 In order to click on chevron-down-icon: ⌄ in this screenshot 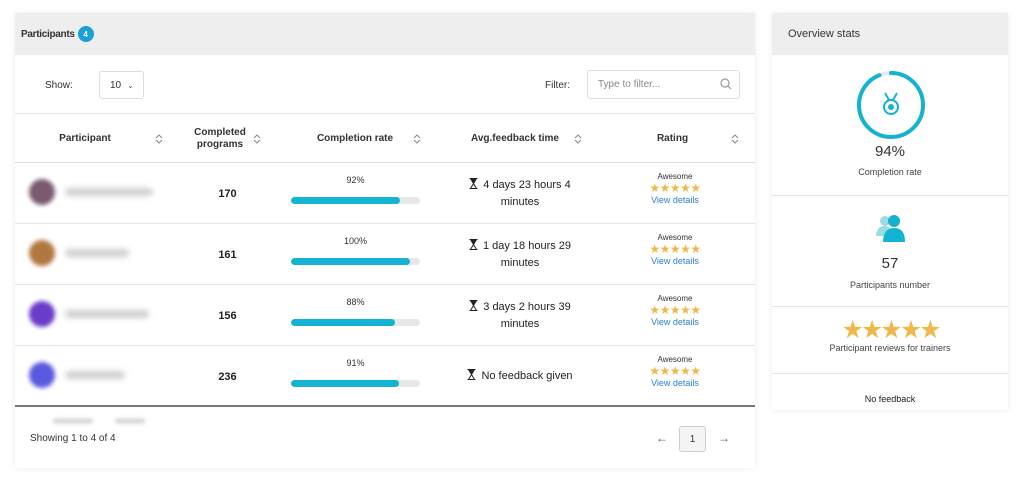, I will do `click(130, 85)`.